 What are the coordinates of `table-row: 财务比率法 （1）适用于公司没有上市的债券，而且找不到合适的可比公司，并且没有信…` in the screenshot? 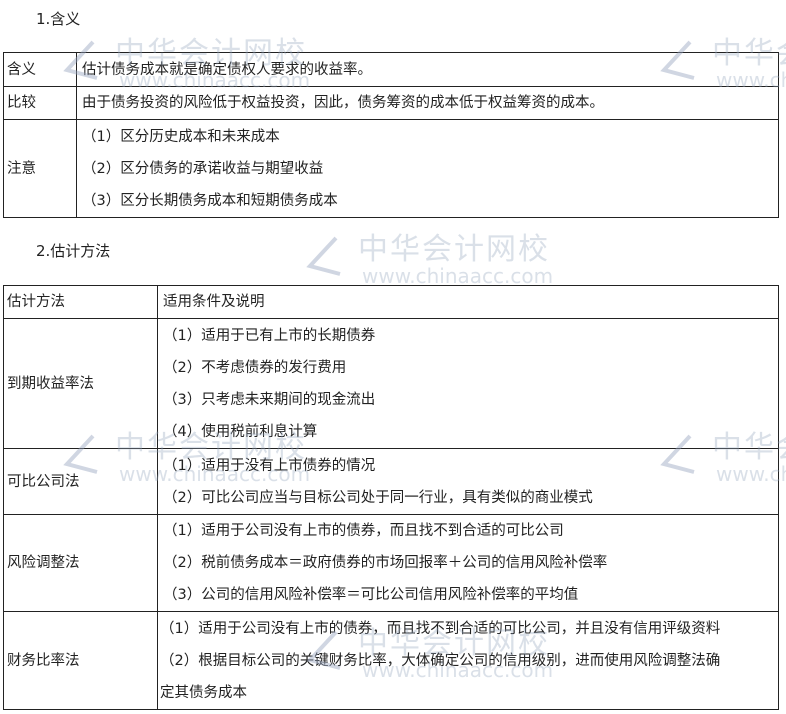 It's located at (391, 660).